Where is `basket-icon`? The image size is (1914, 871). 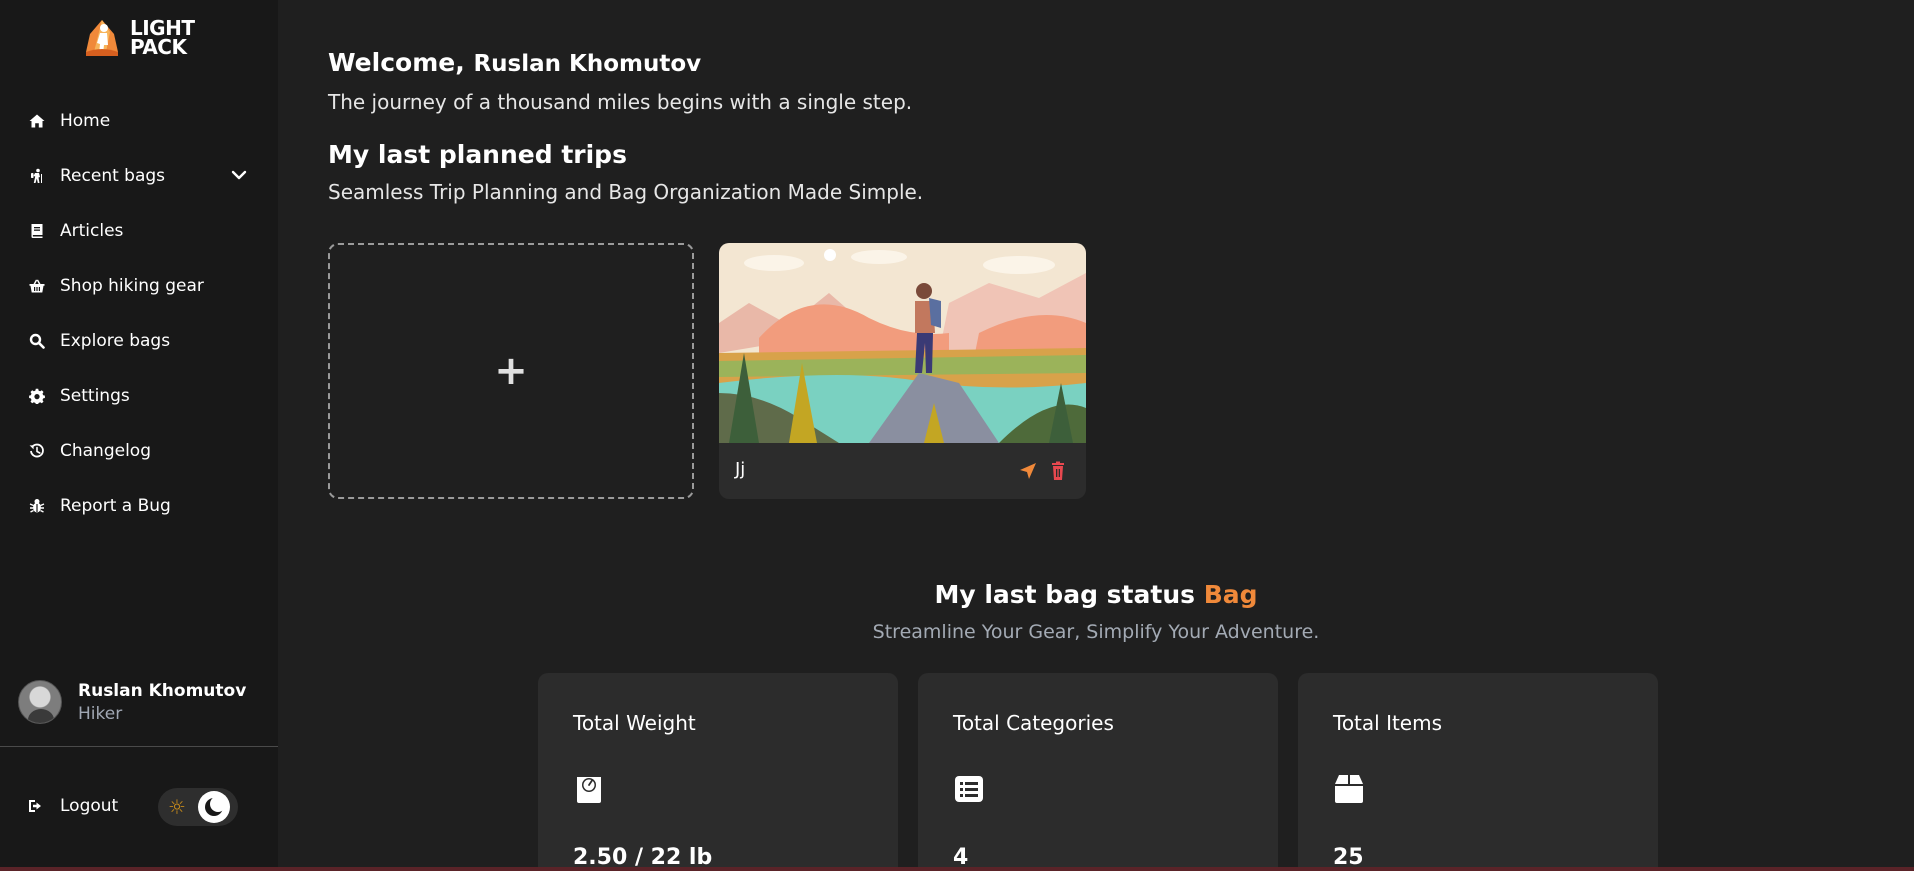
basket-icon is located at coordinates (37, 286).